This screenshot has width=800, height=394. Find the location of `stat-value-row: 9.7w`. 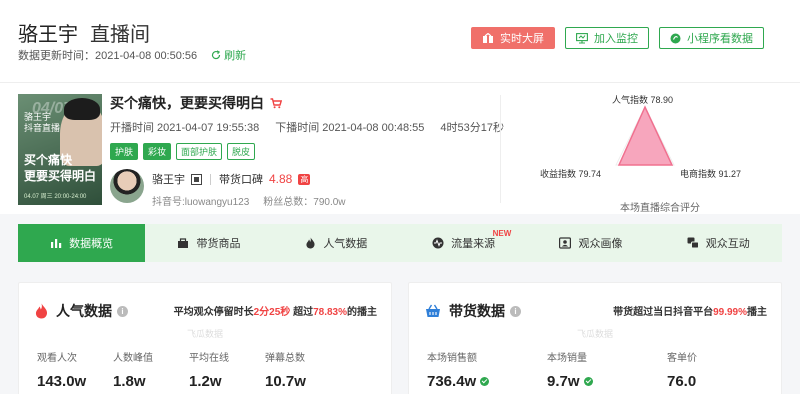

stat-value-row: 9.7w is located at coordinates (607, 381).